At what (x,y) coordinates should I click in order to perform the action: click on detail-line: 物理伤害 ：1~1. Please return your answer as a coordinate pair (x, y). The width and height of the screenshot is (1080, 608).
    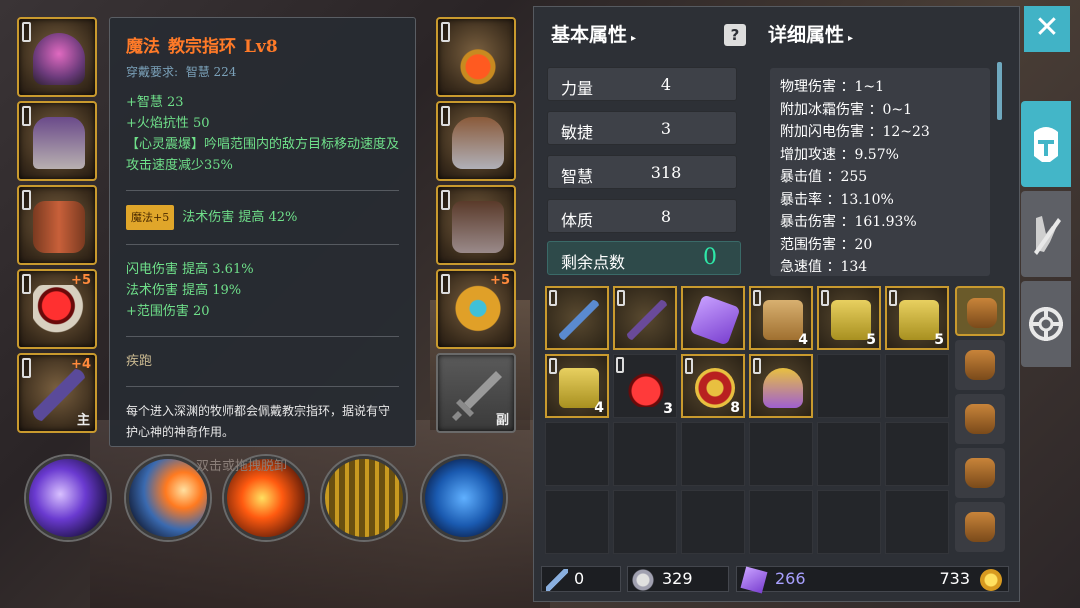
    Looking at the image, I should click on (832, 87).